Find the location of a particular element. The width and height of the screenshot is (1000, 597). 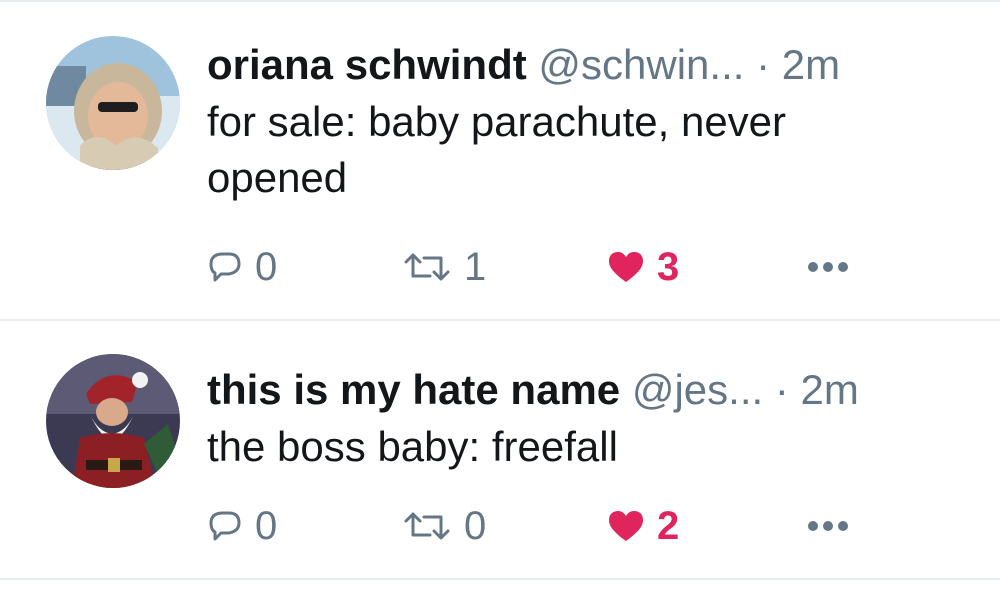

retweet-button: 0 is located at coordinates (444, 526).